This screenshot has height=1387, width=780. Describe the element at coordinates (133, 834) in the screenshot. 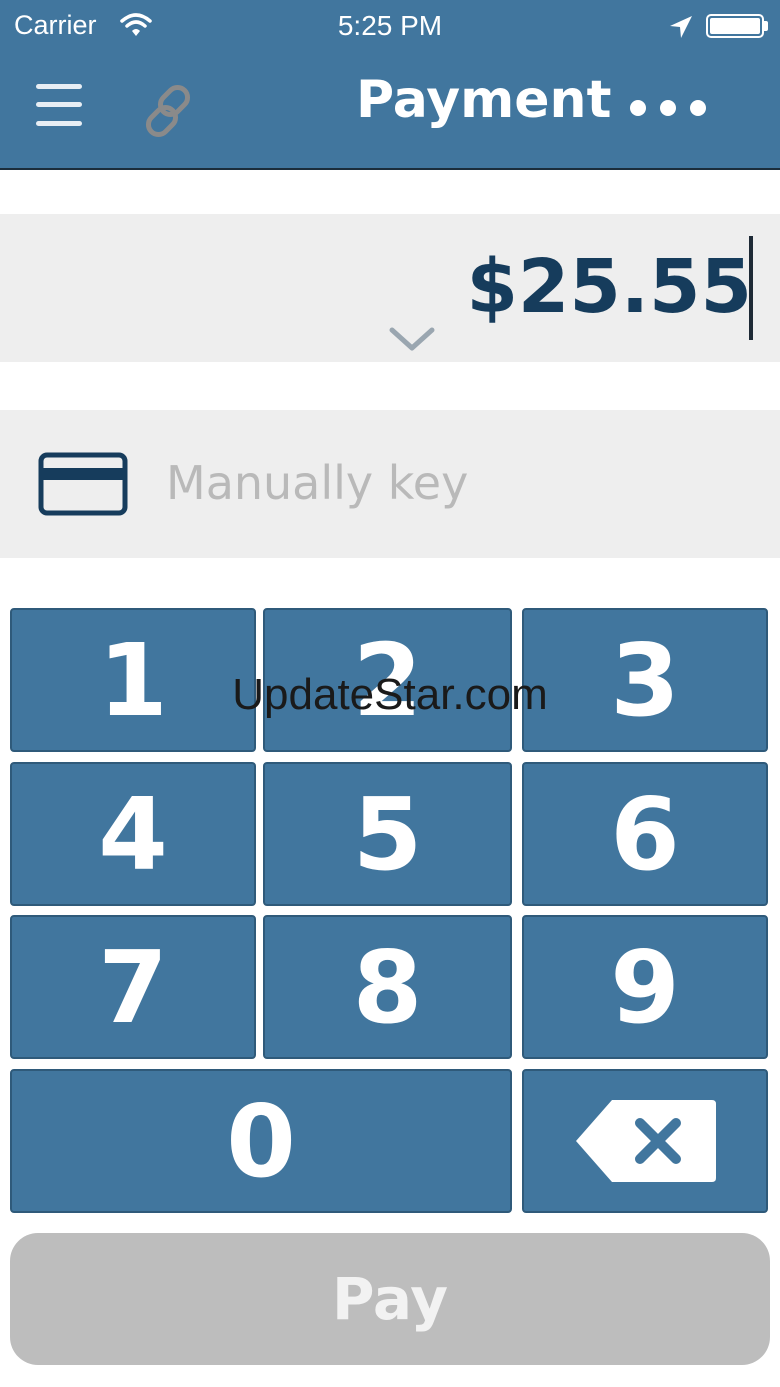

I see `keypad-key-4: 4` at that location.